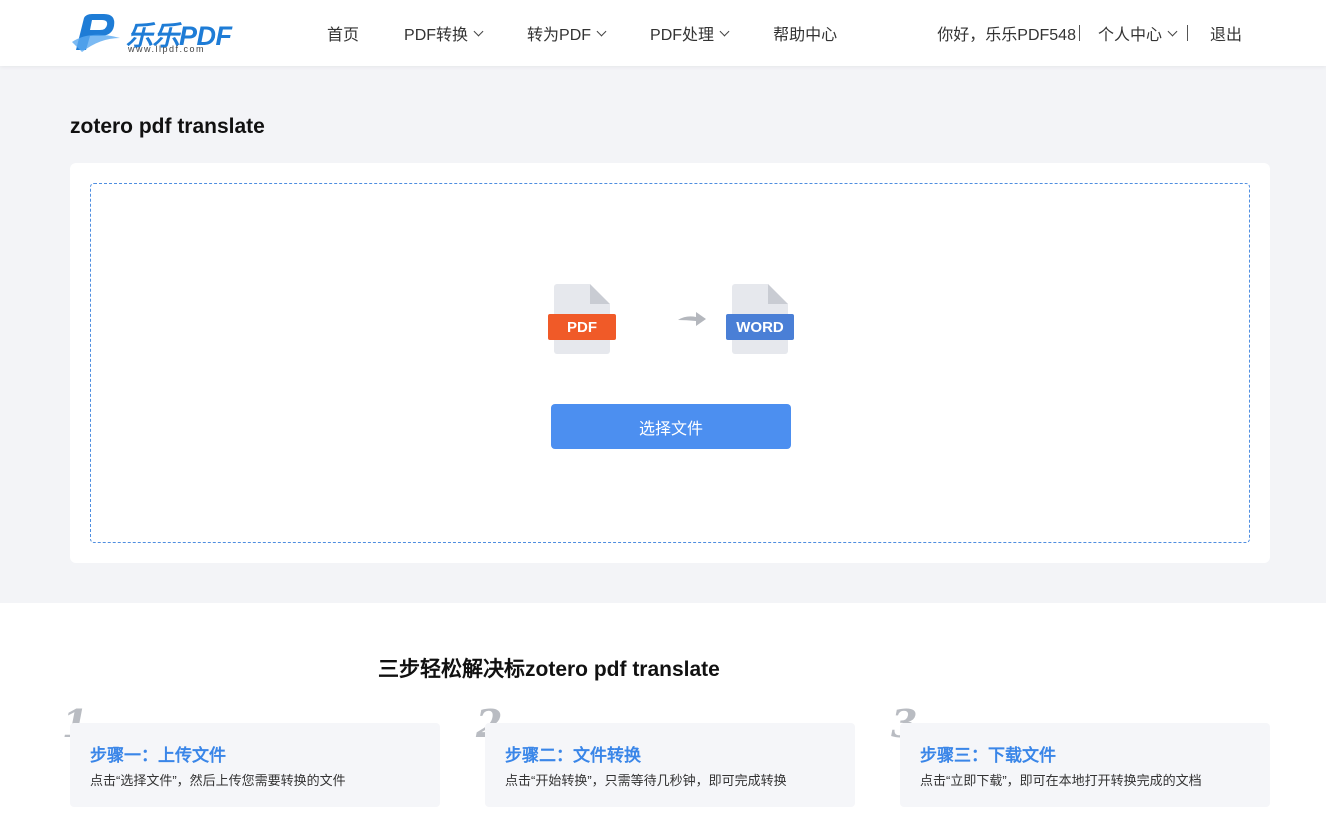 The width and height of the screenshot is (1326, 833). What do you see at coordinates (343, 35) in the screenshot?
I see `nav-home-label: 首页` at bounding box center [343, 35].